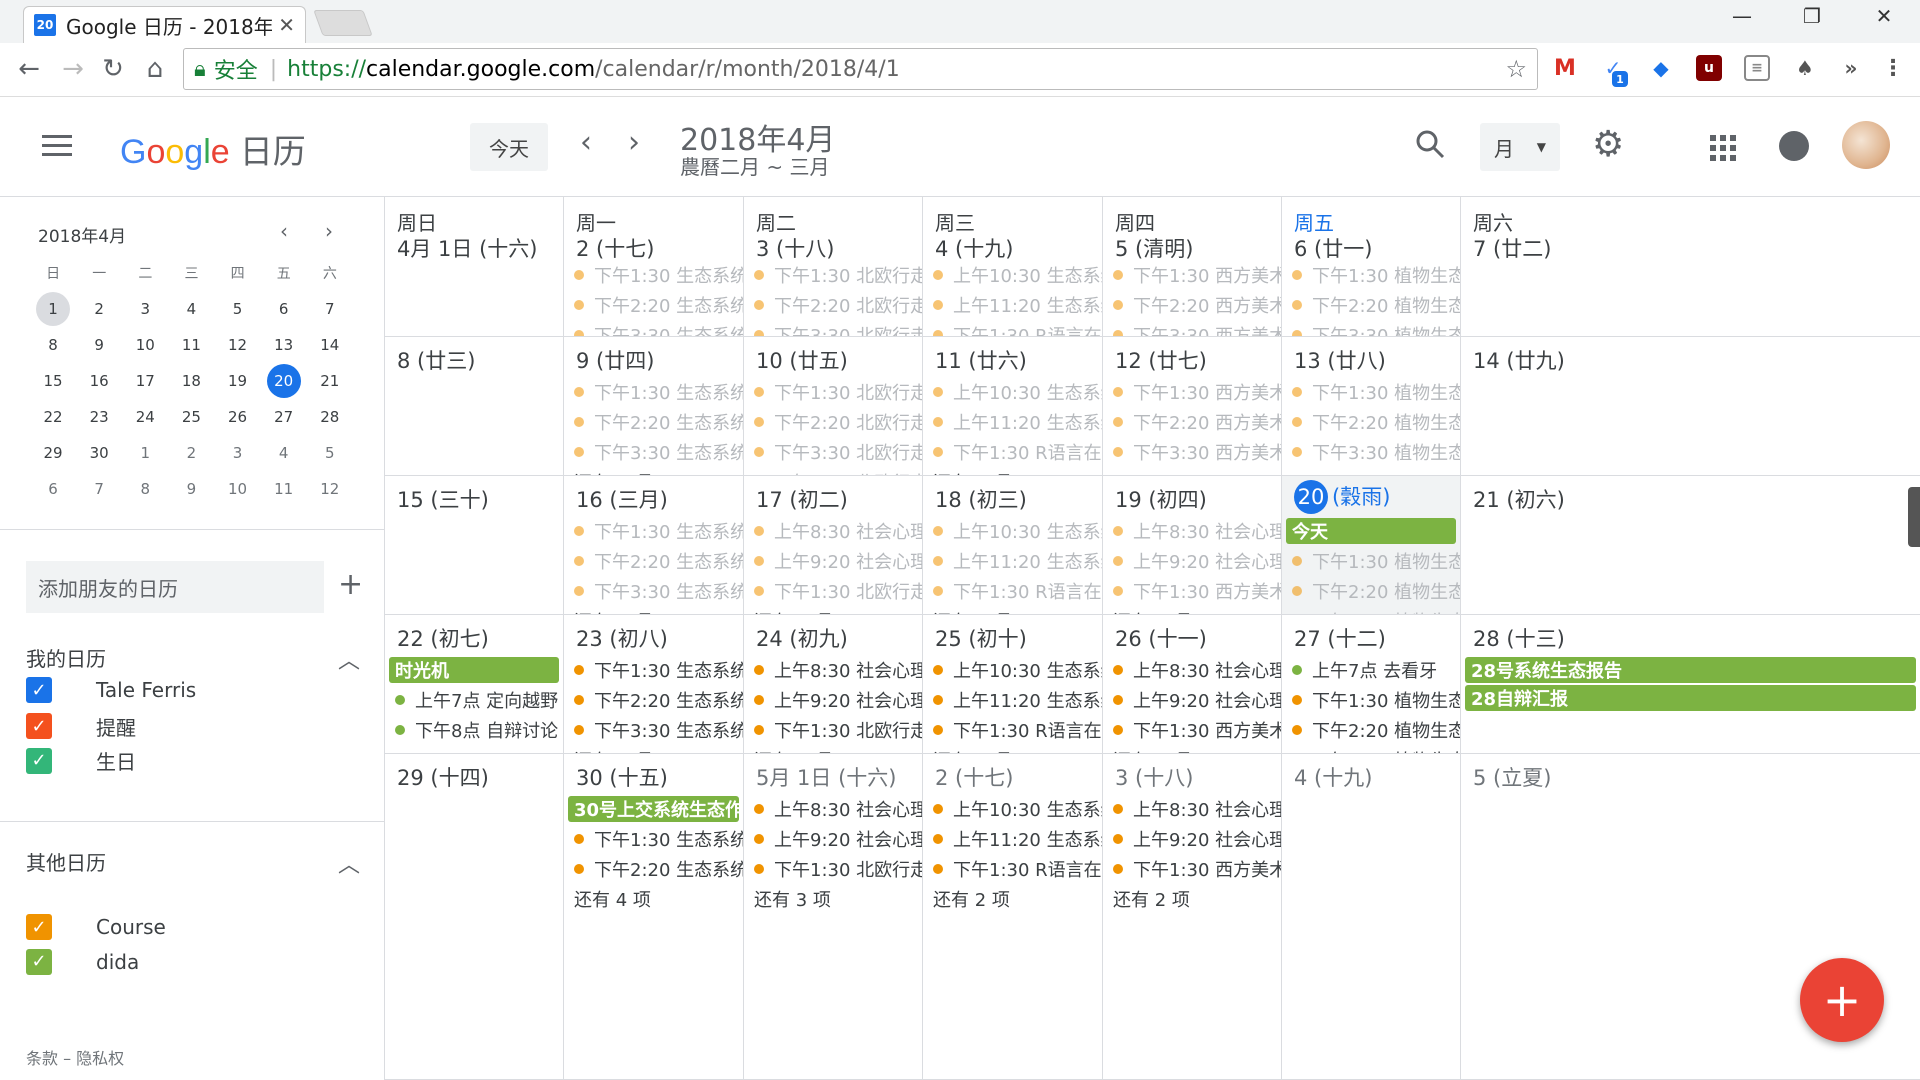 This screenshot has width=1920, height=1080. What do you see at coordinates (238, 417) in the screenshot?
I see `mini-day: 26` at bounding box center [238, 417].